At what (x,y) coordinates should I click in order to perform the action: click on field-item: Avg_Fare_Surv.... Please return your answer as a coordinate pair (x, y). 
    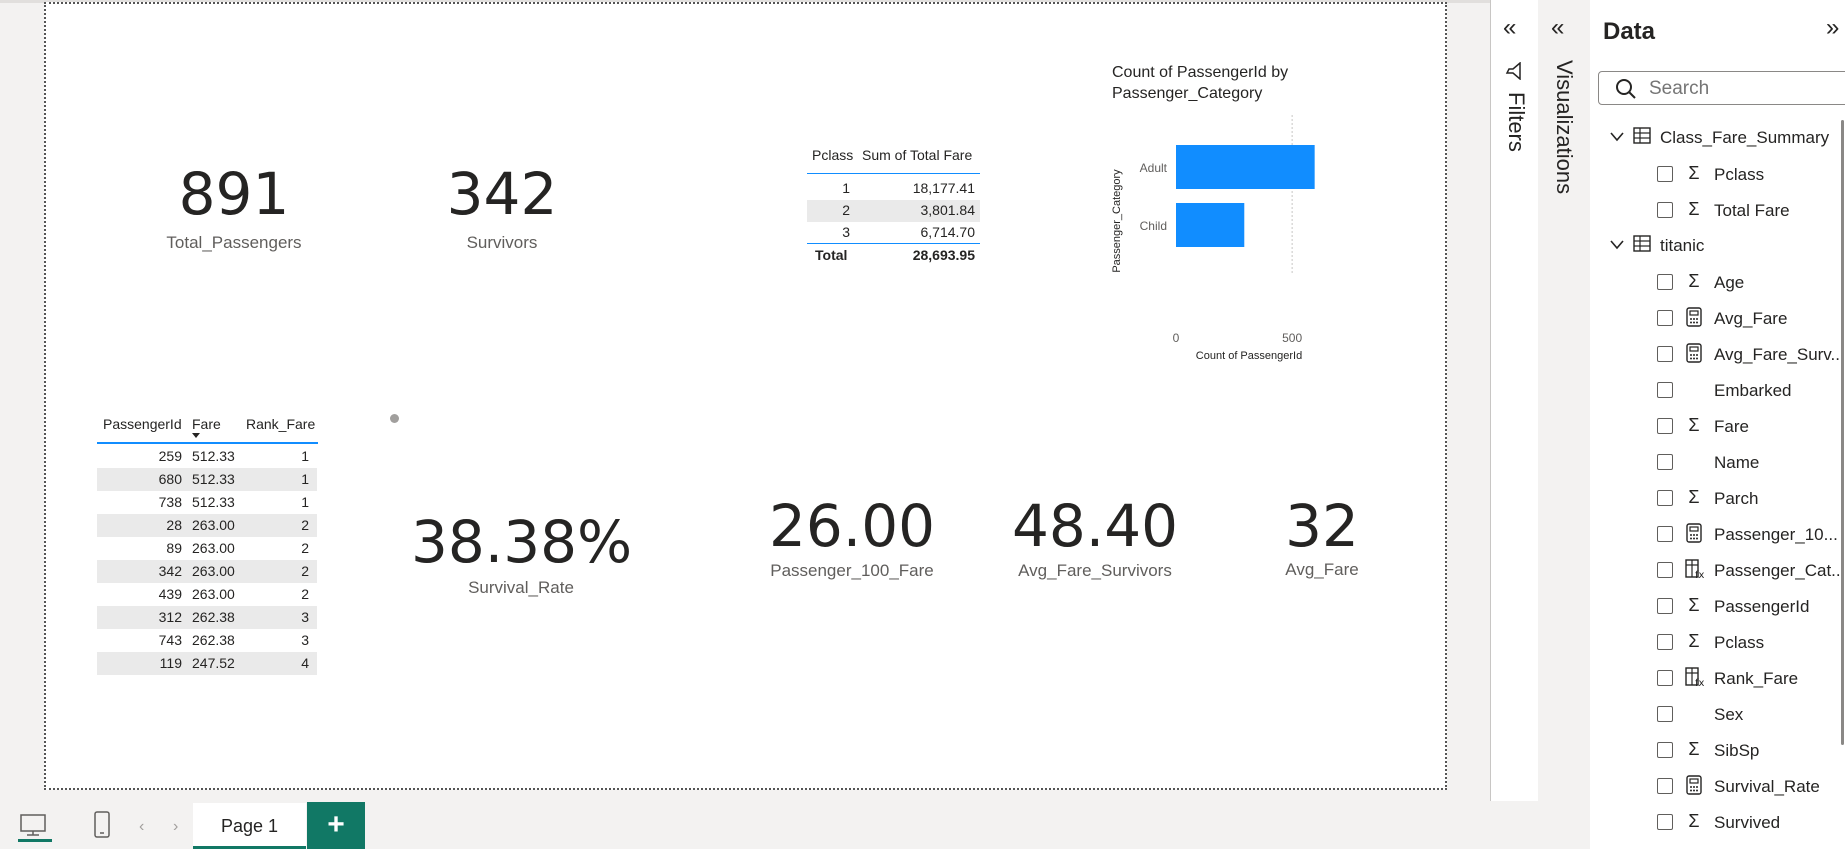
    Looking at the image, I should click on (1717, 354).